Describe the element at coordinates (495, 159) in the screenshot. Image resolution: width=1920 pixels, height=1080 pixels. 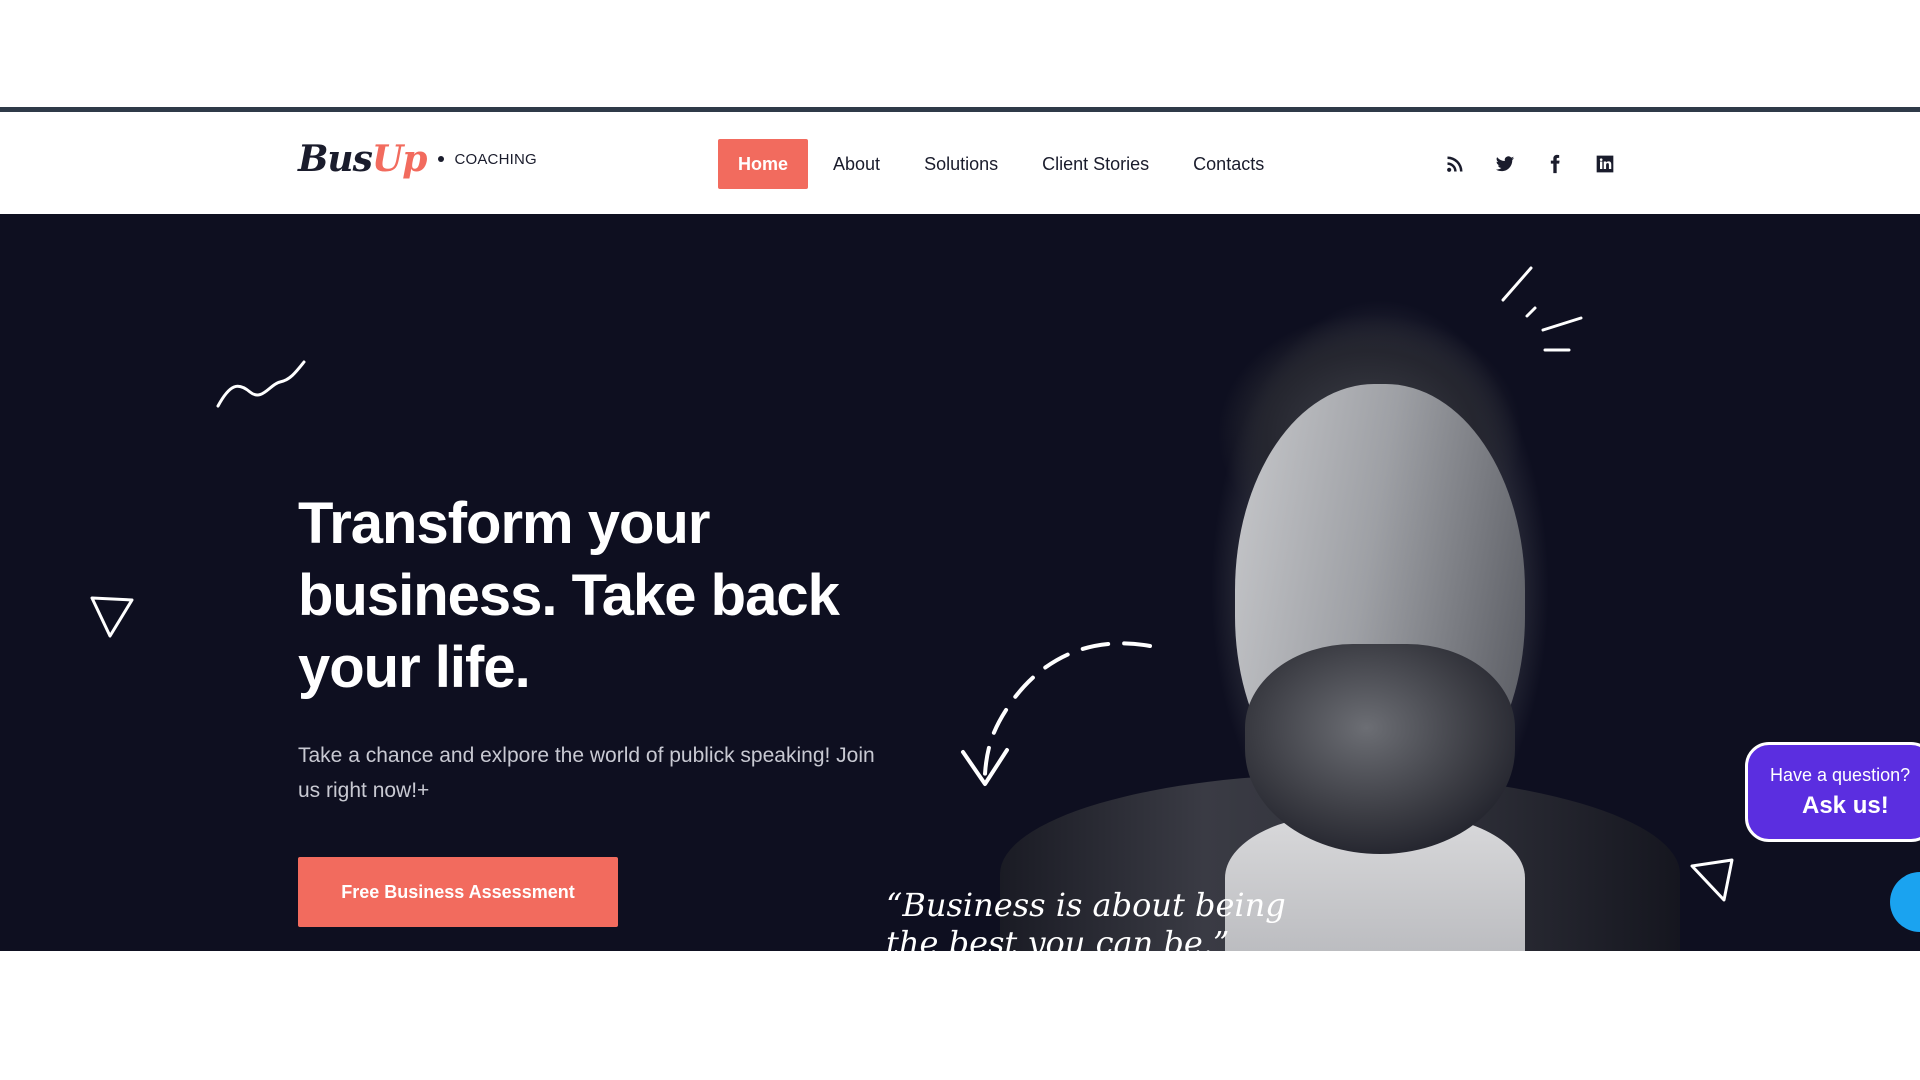
I see `logo-subtitle: COACHING` at that location.